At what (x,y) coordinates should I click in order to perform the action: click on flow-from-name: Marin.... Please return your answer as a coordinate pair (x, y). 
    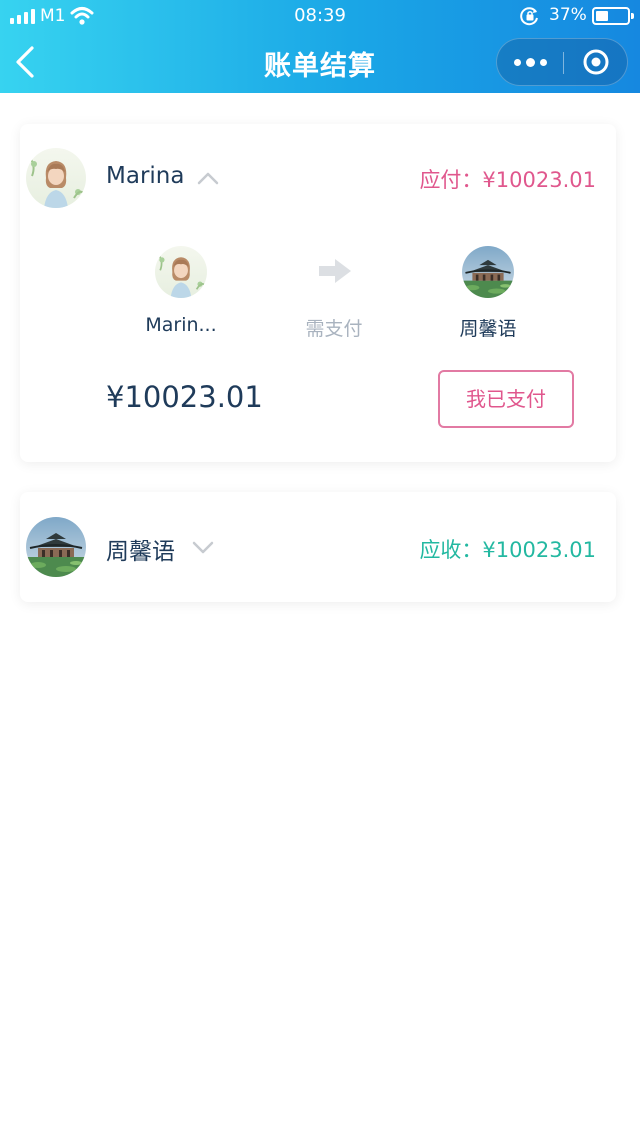
    Looking at the image, I should click on (181, 325).